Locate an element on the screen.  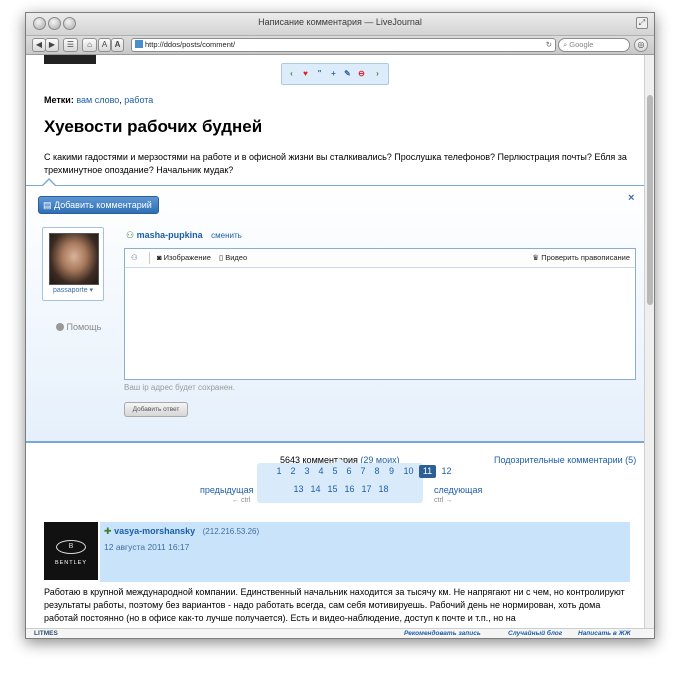
page-link: 14 is located at coordinates (315, 489).